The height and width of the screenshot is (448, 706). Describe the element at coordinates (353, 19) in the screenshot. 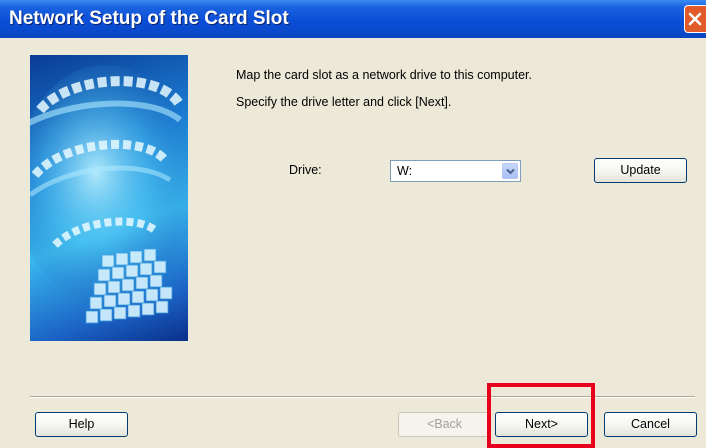

I see `title-bar: Network Setup of the Card Slot` at that location.